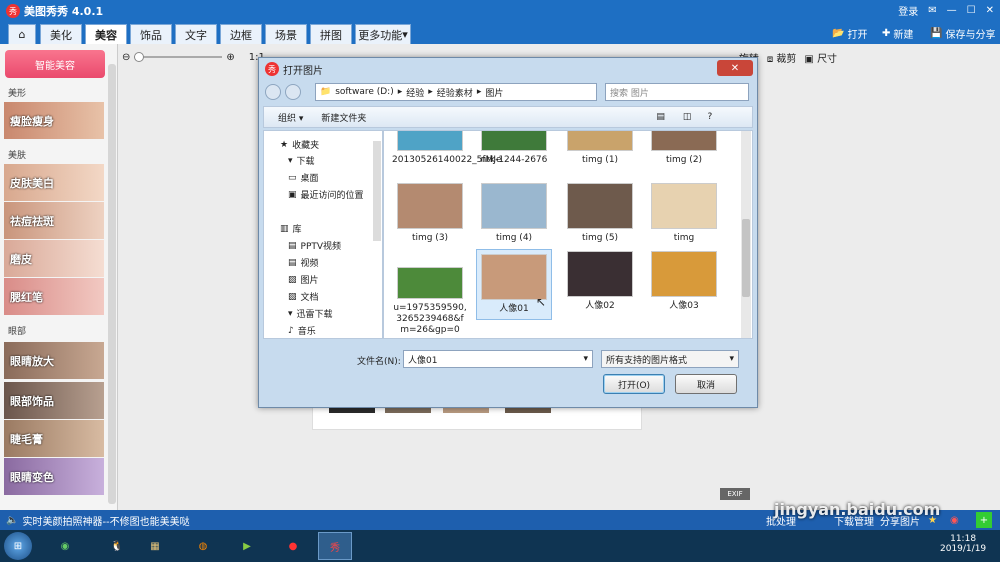  I want to click on file-item: 人像02, so click(600, 281).